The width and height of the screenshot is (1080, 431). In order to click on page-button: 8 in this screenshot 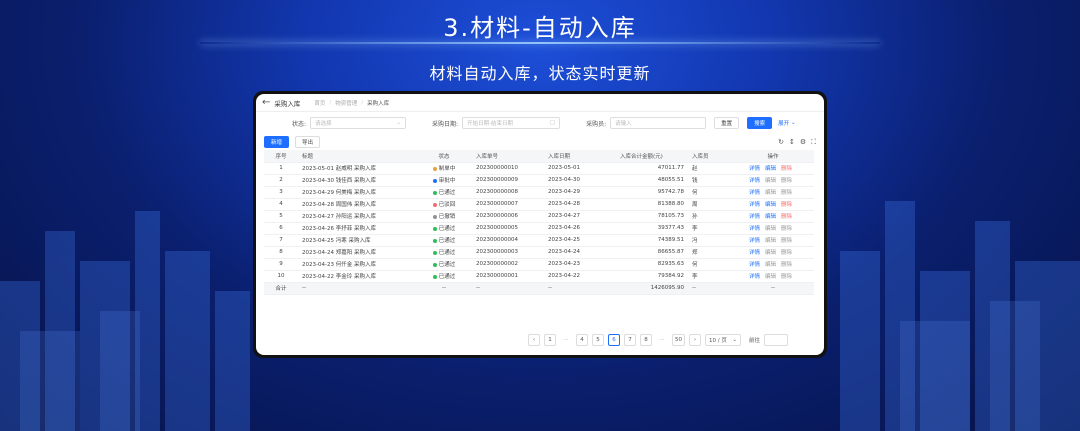, I will do `click(646, 340)`.